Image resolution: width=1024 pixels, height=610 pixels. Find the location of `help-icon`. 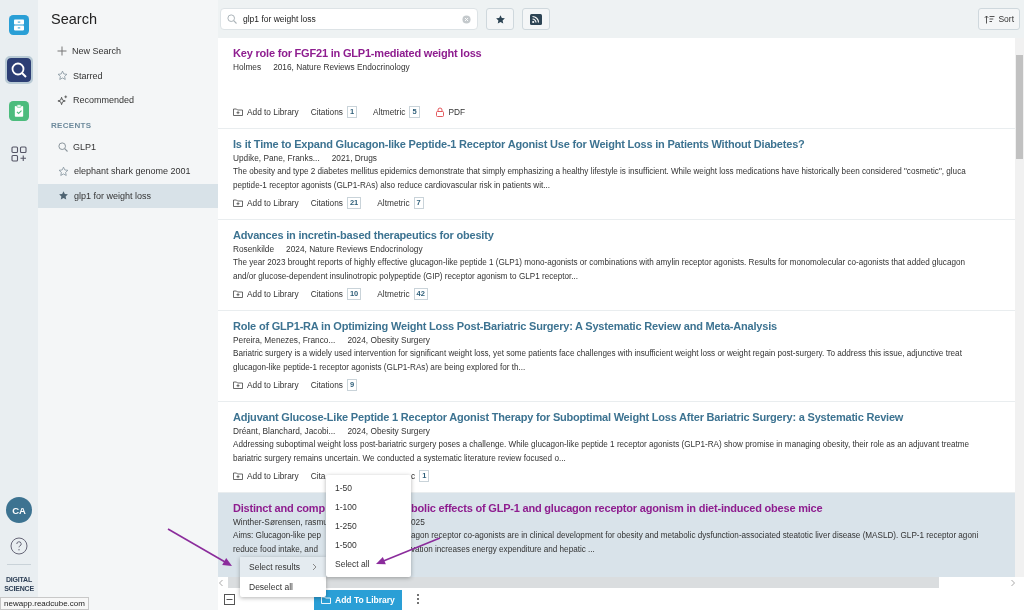

help-icon is located at coordinates (19, 546).